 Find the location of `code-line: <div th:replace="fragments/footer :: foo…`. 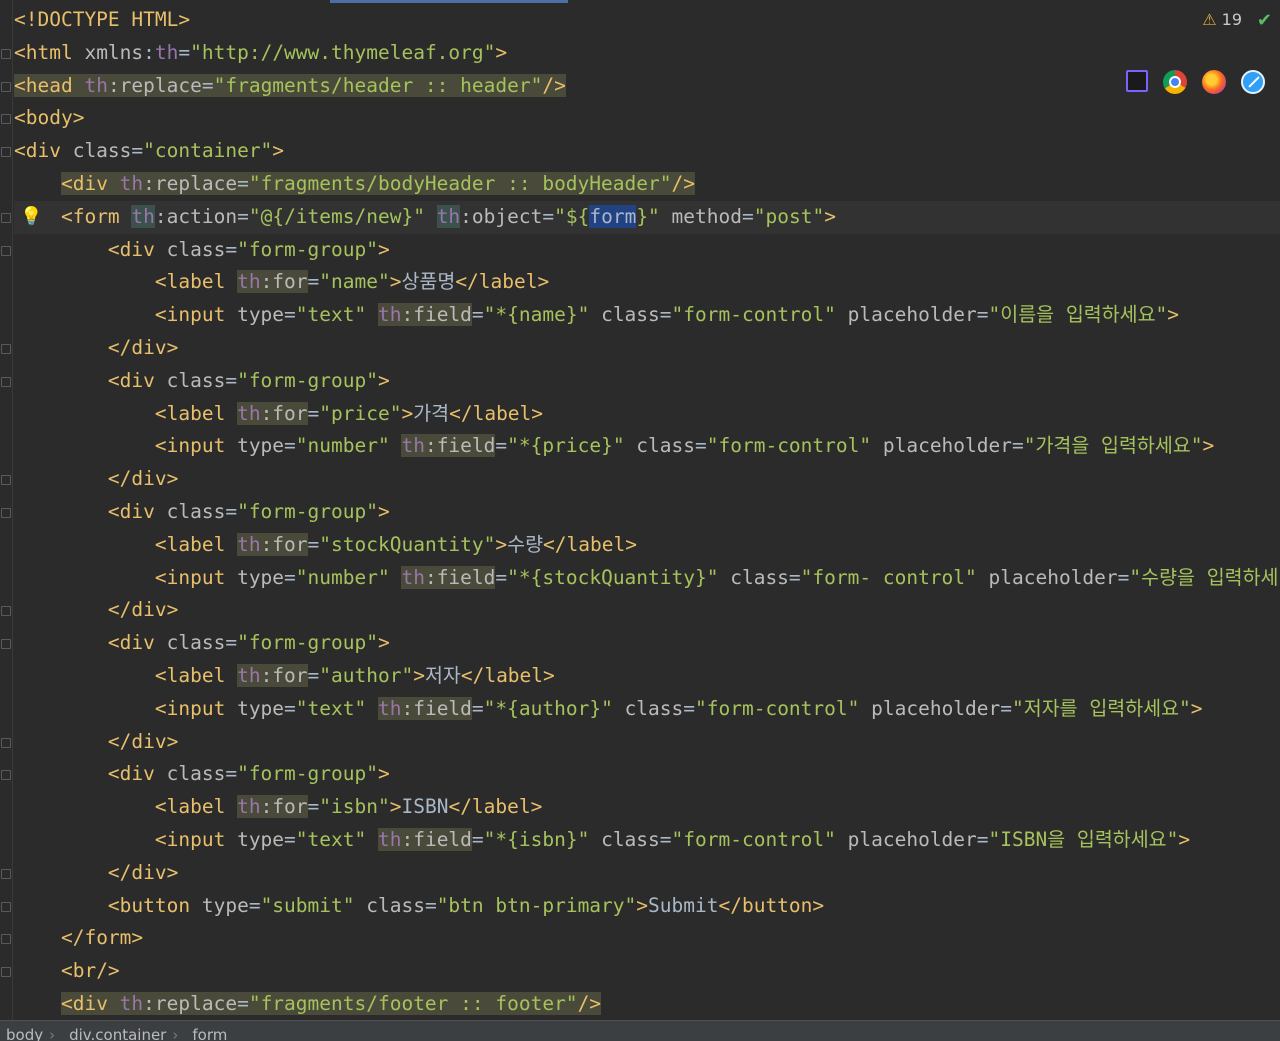

code-line: <div th:replace="fragments/footer :: foo… is located at coordinates (647, 1004).